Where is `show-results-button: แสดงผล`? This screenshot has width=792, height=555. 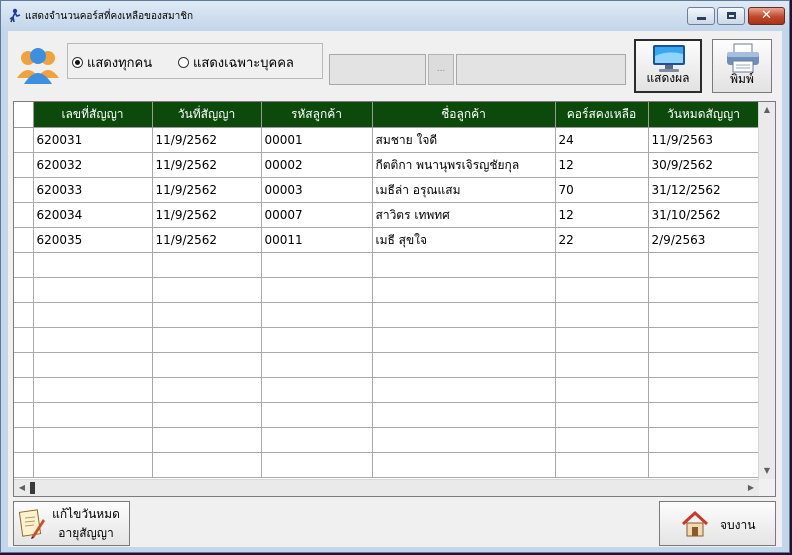 show-results-button: แสดงผล is located at coordinates (668, 66).